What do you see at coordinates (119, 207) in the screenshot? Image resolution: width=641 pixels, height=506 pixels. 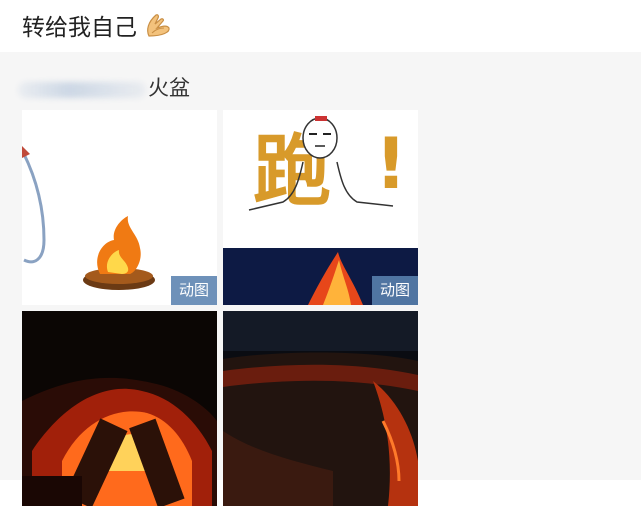 I see `image-tile-1: 动图` at bounding box center [119, 207].